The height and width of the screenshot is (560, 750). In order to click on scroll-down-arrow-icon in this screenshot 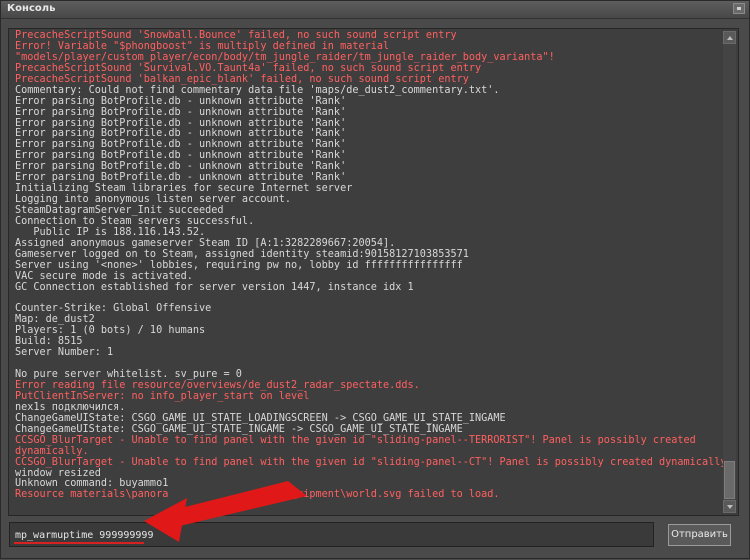, I will do `click(729, 506)`.